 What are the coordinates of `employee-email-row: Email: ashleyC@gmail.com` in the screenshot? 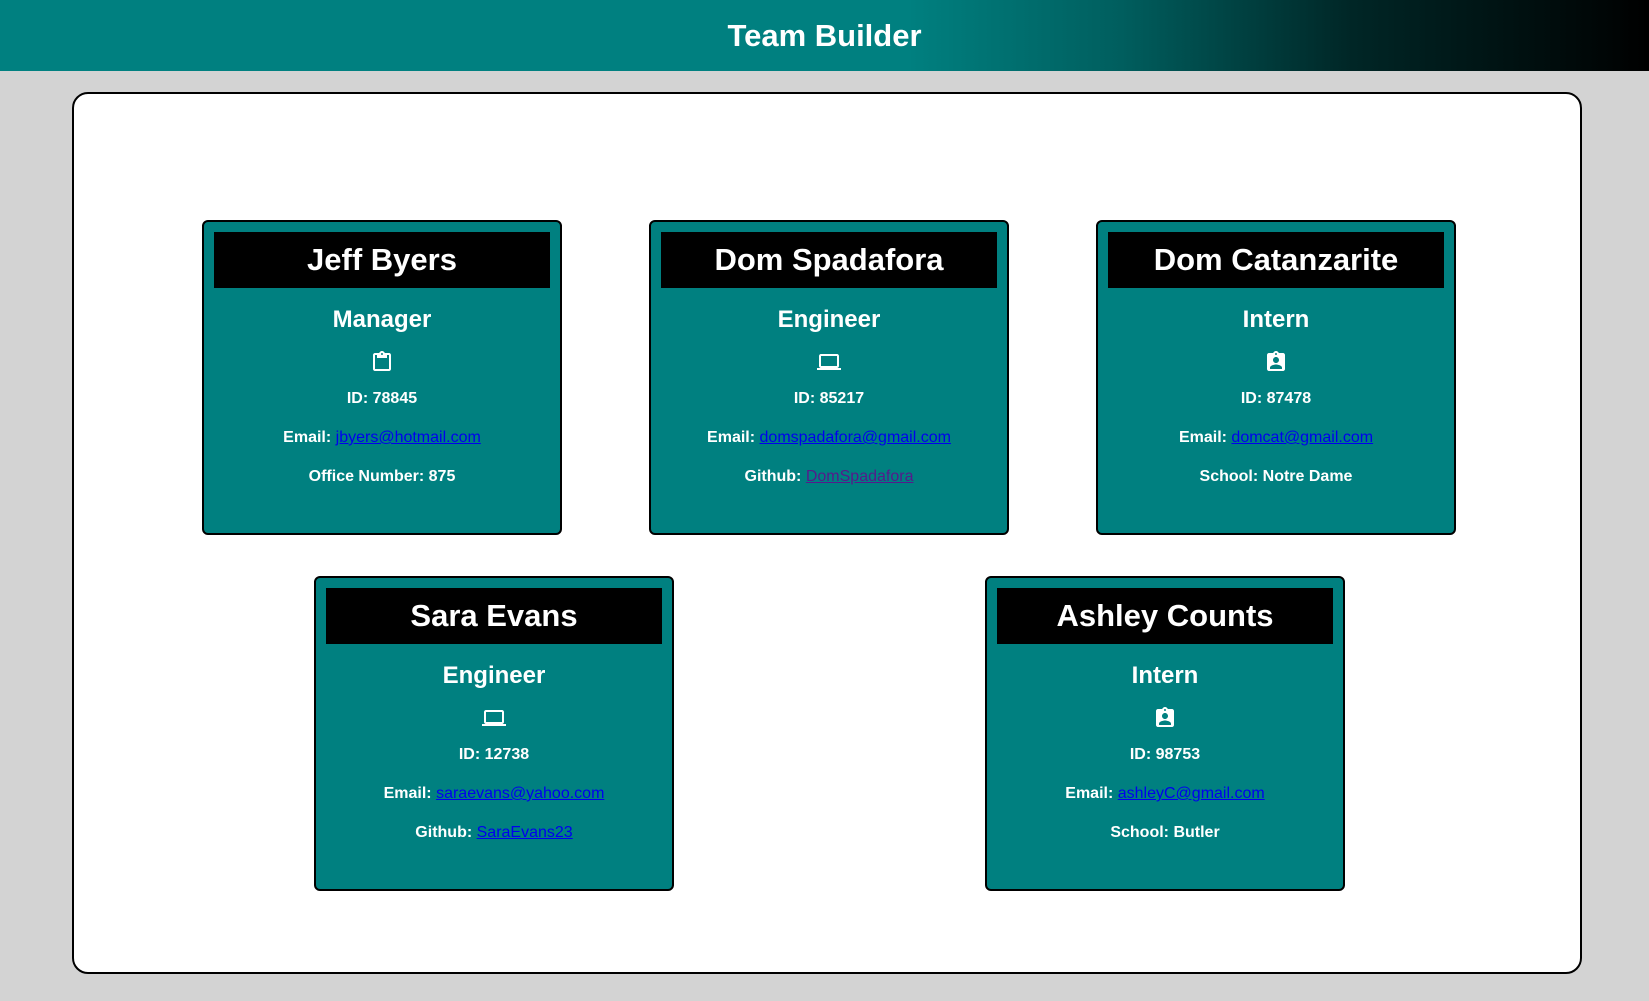 It's located at (1165, 794).